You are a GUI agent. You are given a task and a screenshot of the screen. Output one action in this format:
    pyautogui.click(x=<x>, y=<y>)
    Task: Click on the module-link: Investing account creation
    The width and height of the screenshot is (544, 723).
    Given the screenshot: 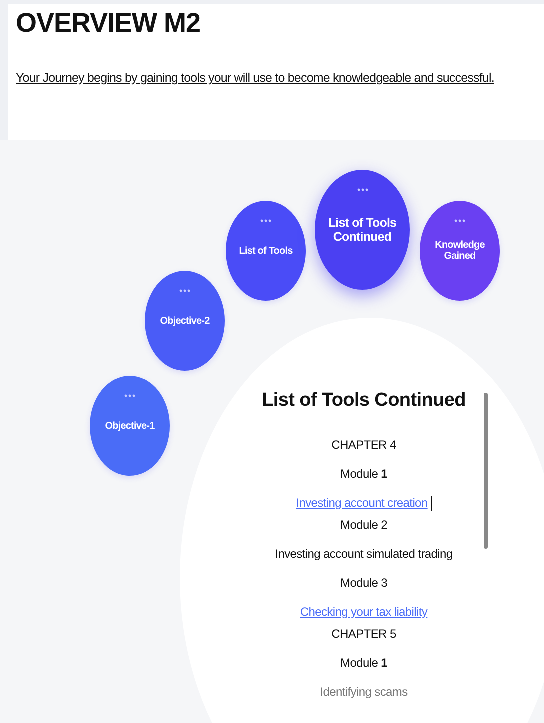 What is the action you would take?
    pyautogui.click(x=362, y=507)
    